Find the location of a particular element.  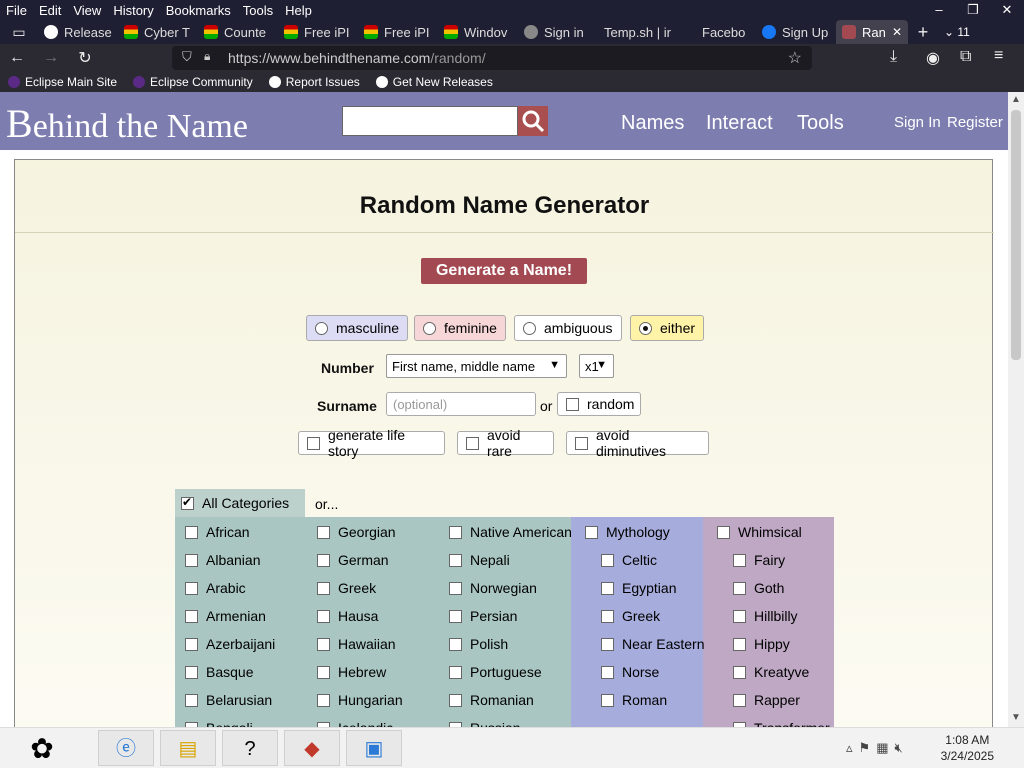

extensions-icon: ⧉ is located at coordinates (965, 57).